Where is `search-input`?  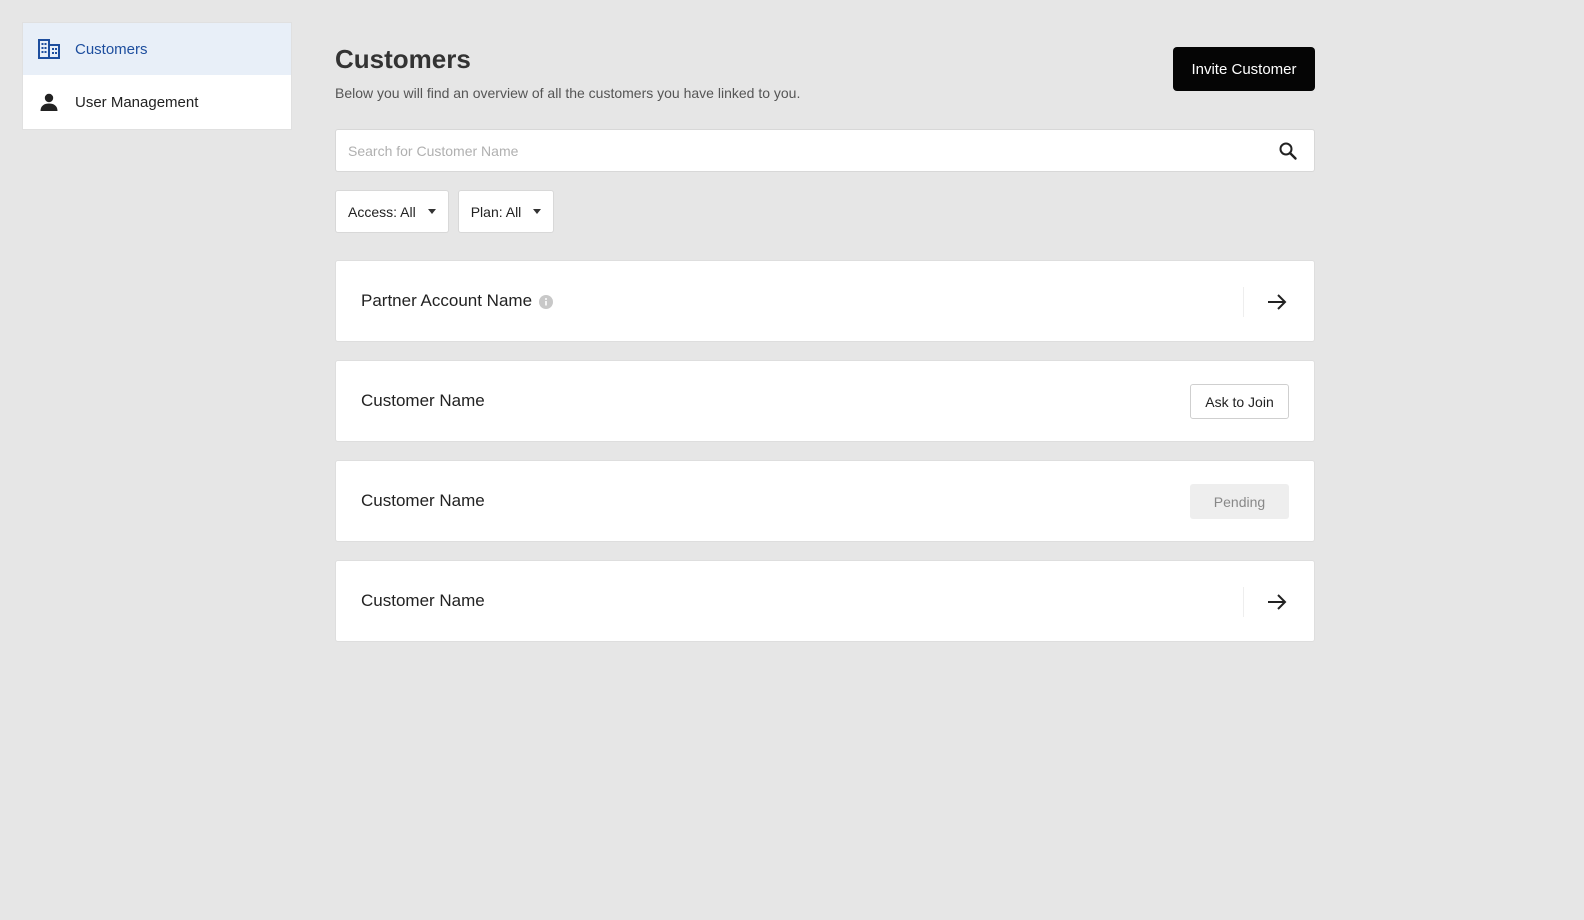
search-input is located at coordinates (806, 150).